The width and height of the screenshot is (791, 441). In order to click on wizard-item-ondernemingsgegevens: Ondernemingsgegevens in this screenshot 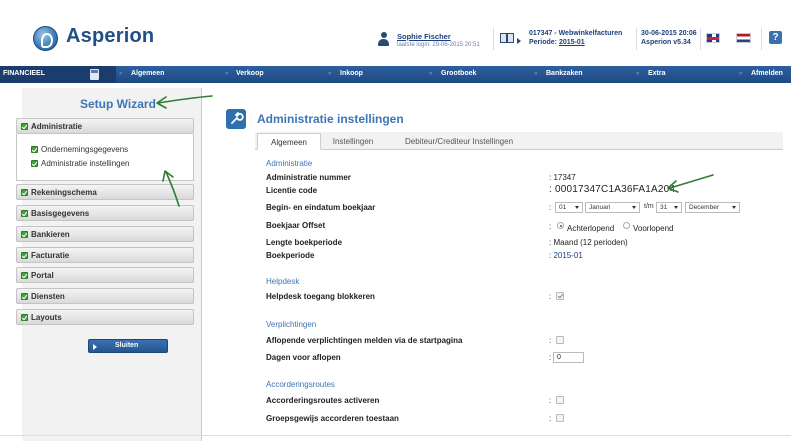, I will do `click(84, 149)`.